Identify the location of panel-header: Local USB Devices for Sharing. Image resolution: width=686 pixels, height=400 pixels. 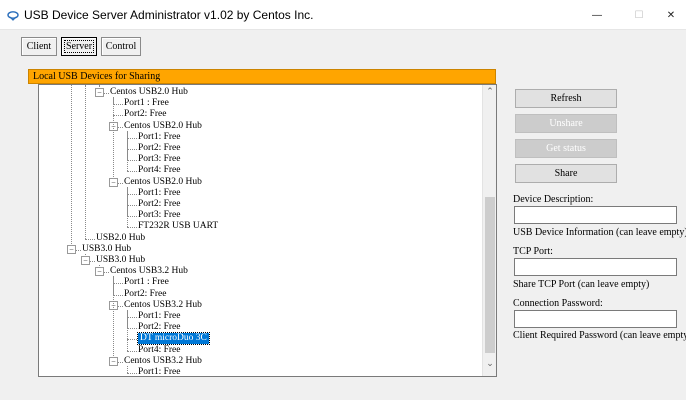
(262, 76).